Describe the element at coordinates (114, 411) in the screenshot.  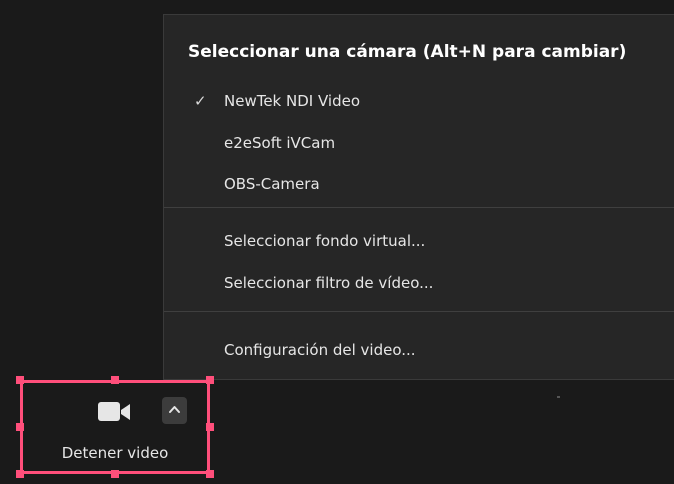
I see `video-camera-icon` at that location.